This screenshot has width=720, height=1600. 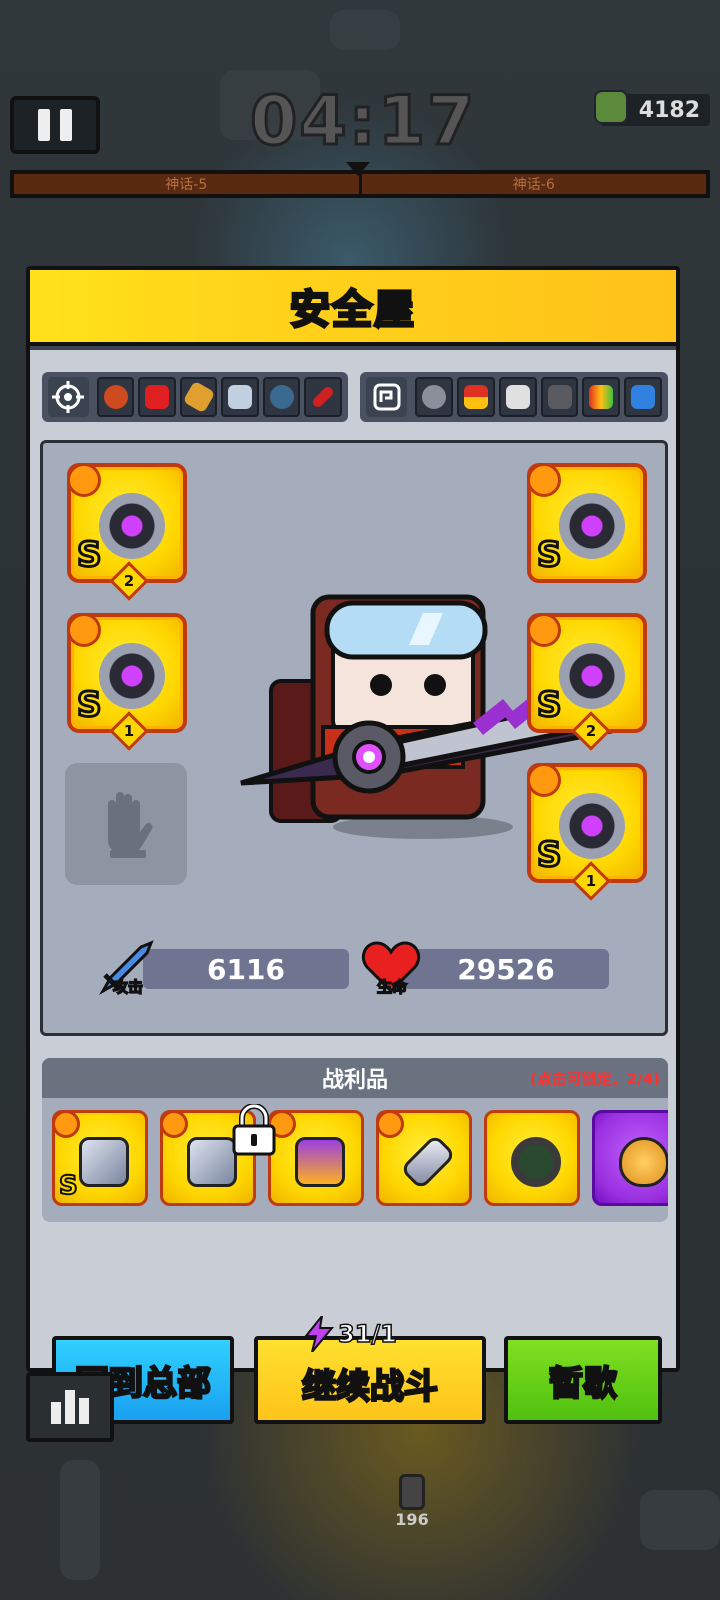 What do you see at coordinates (412, 1492) in the screenshot?
I see `unit-icon` at bounding box center [412, 1492].